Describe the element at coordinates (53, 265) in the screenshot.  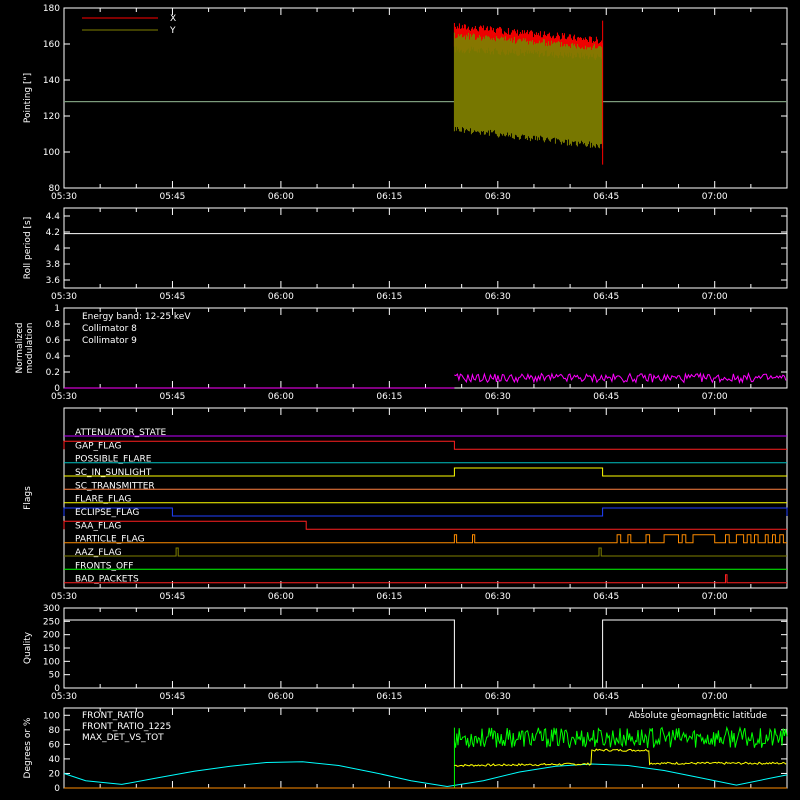
I see `y-tick-label: 3.8` at that location.